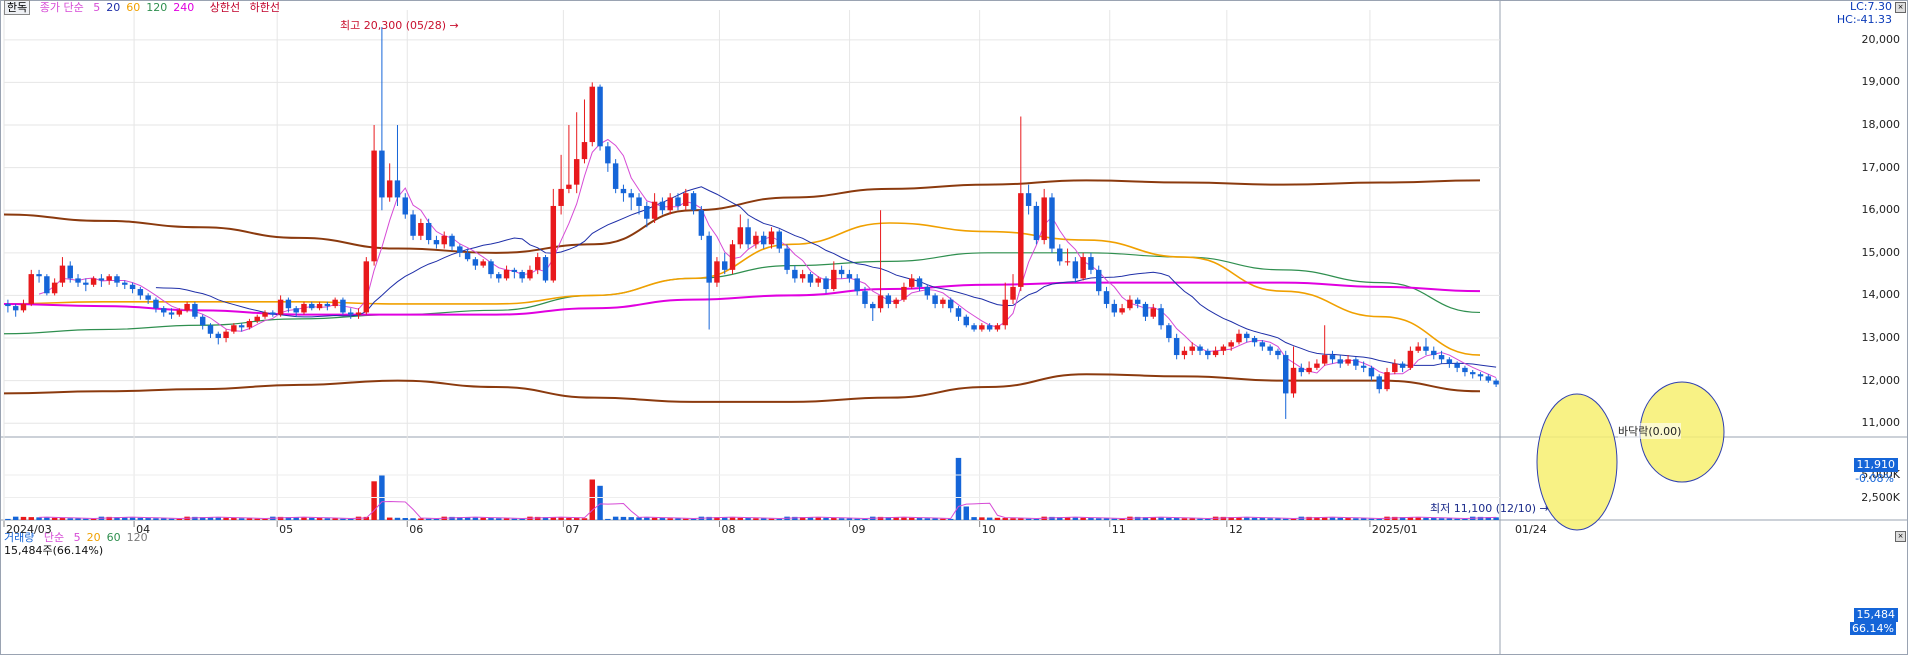  What do you see at coordinates (1881, 423) in the screenshot?
I see `price-tick-label: 11,000` at bounding box center [1881, 423].